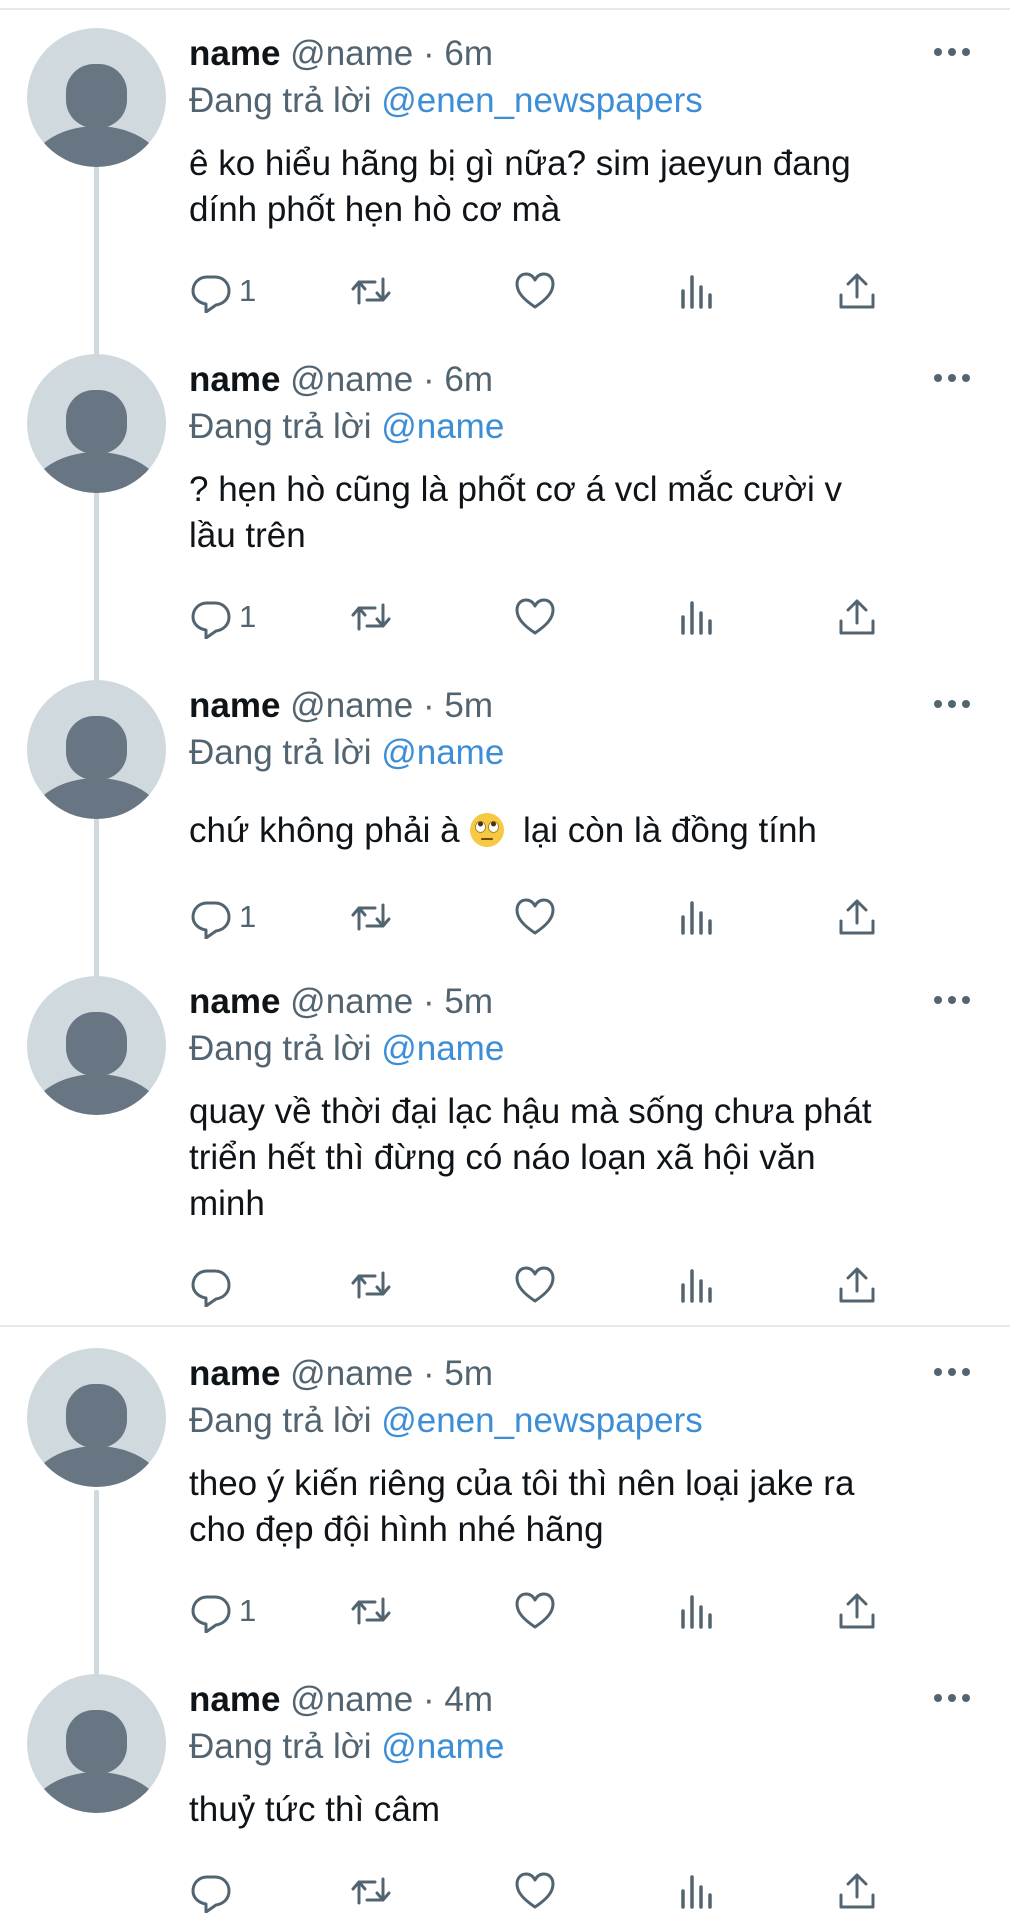 Image resolution: width=1010 pixels, height=1920 pixels. Describe the element at coordinates (375, 209) in the screenshot. I see `tweet-text-line: dính phốt hẹn hò cơ mà` at that location.